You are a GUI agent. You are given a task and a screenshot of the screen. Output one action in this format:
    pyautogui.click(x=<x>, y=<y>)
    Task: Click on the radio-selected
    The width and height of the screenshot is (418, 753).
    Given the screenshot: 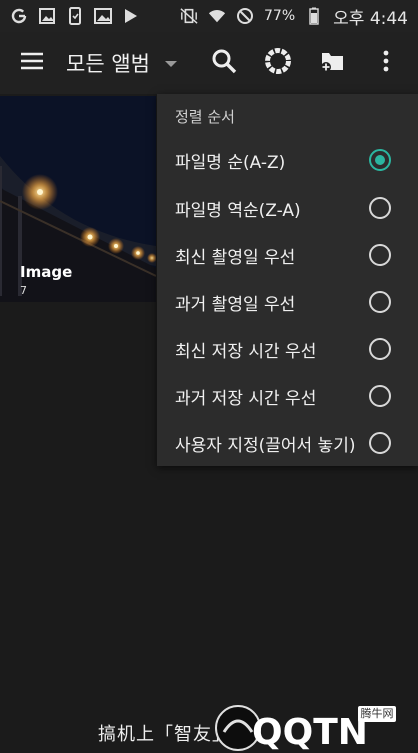 What is the action you would take?
    pyautogui.click(x=380, y=160)
    